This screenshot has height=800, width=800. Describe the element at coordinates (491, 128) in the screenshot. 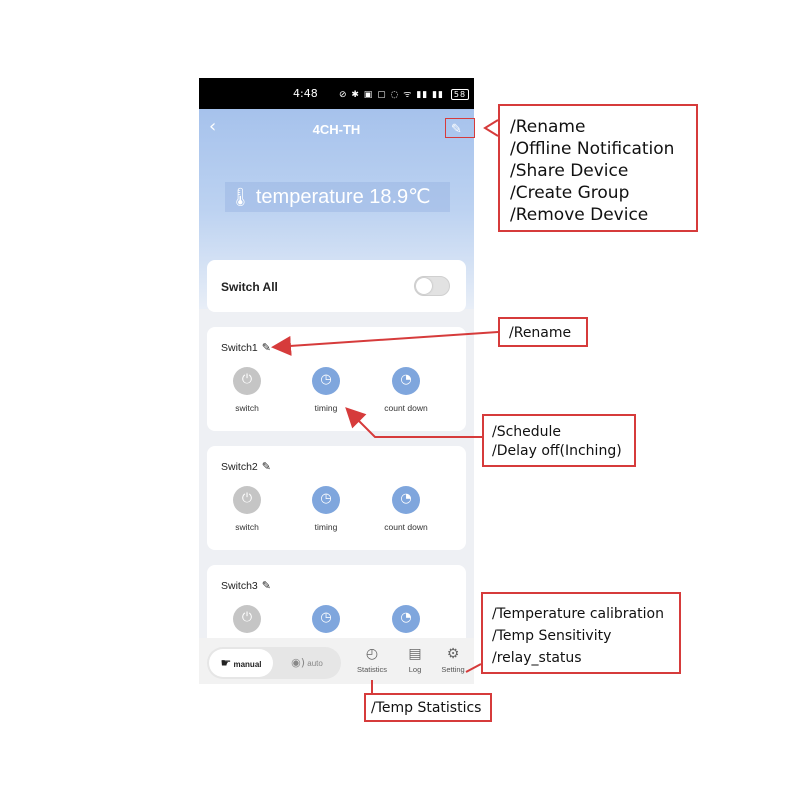

I see `arrow-to-edit-icon` at that location.